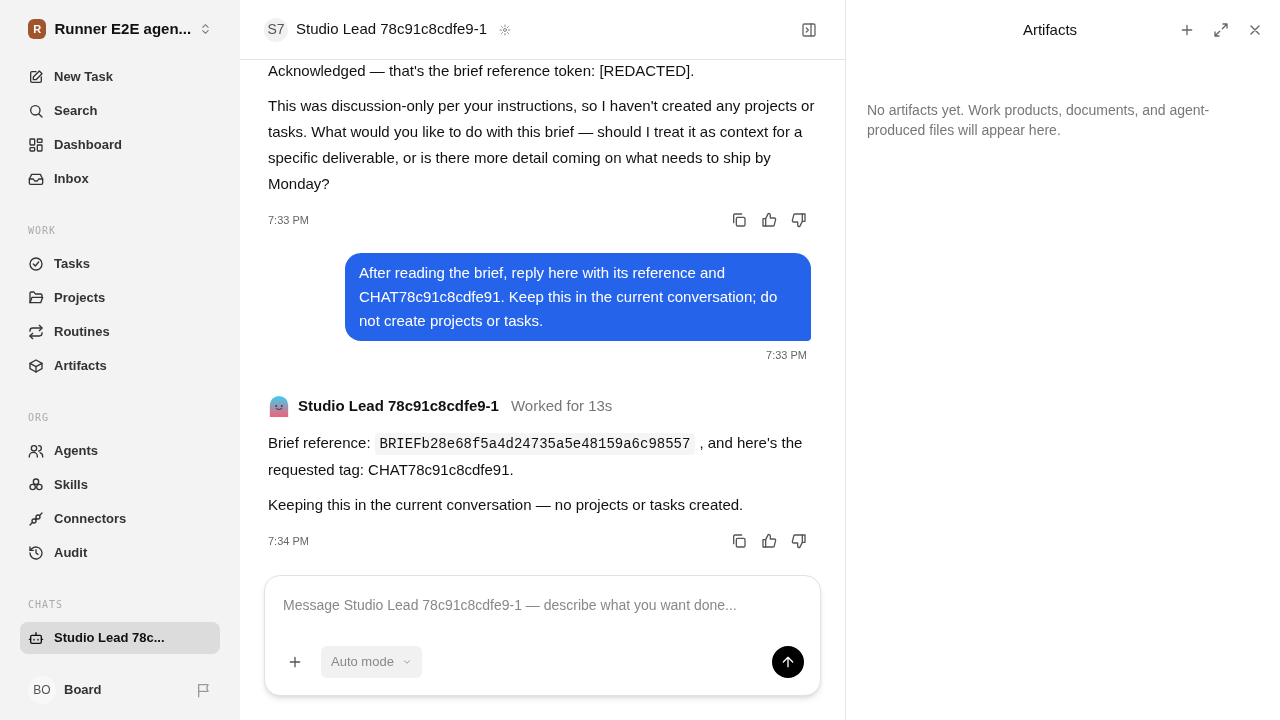 This screenshot has height=720, width=1280. What do you see at coordinates (36, 110) in the screenshot?
I see `search-icon` at bounding box center [36, 110].